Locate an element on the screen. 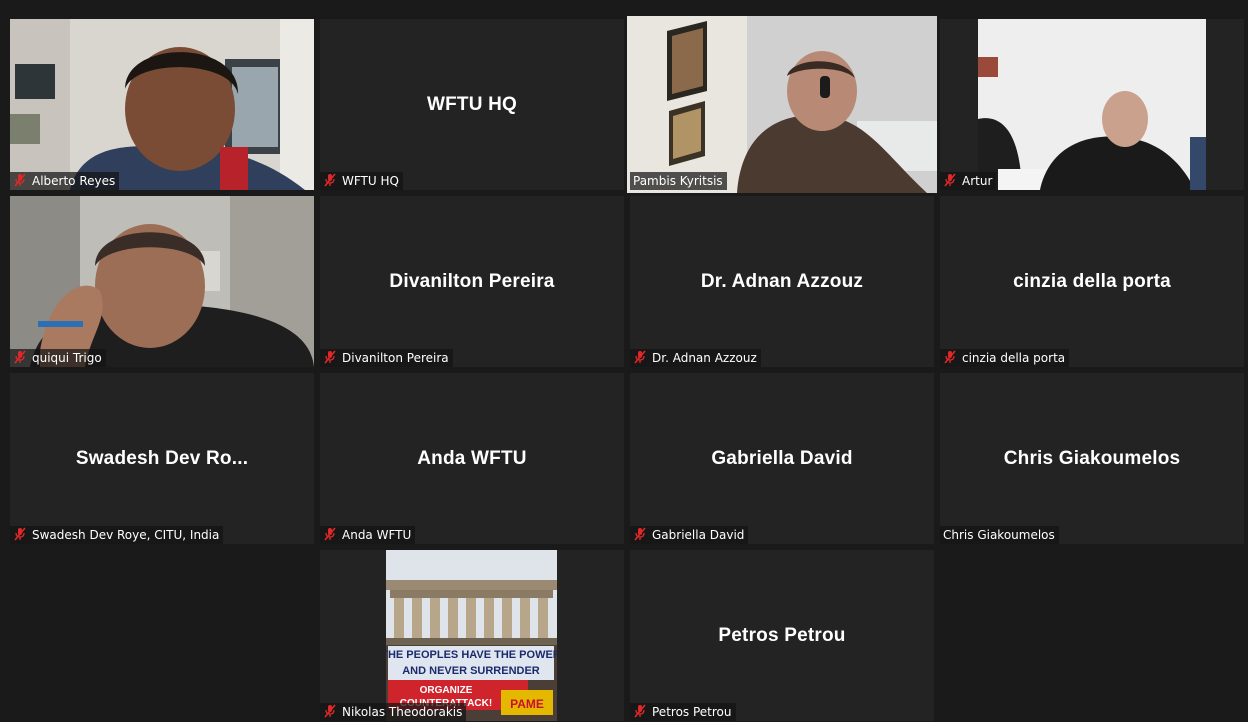 This screenshot has width=1248, height=722. participant-display-name: cinzia della porta is located at coordinates (1092, 281).